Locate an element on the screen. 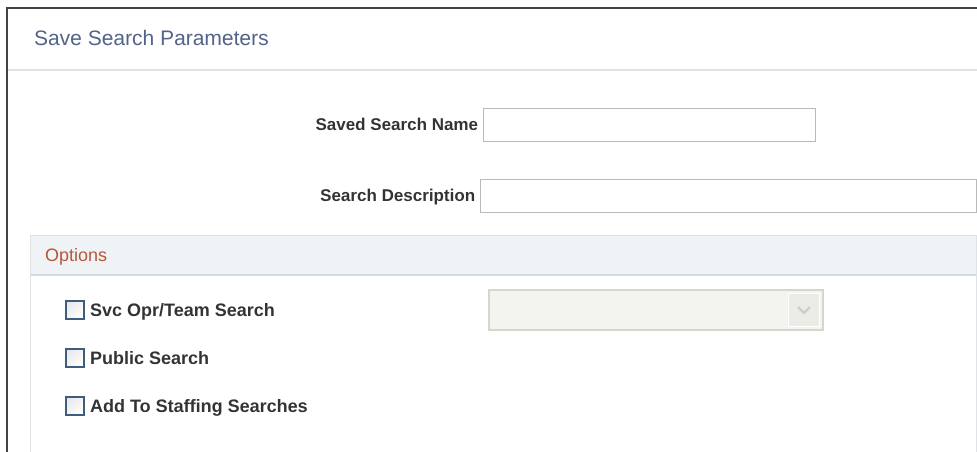 This screenshot has width=977, height=452. chevron-icon is located at coordinates (804, 310).